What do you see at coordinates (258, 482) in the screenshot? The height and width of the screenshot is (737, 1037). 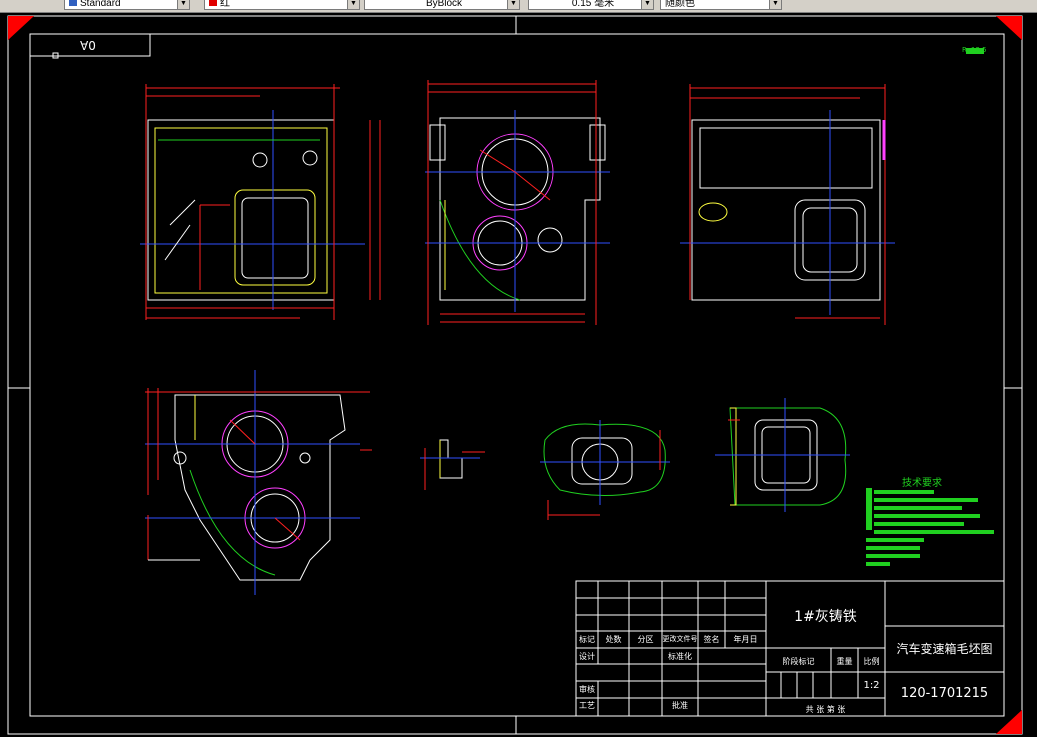 I see `view-section` at bounding box center [258, 482].